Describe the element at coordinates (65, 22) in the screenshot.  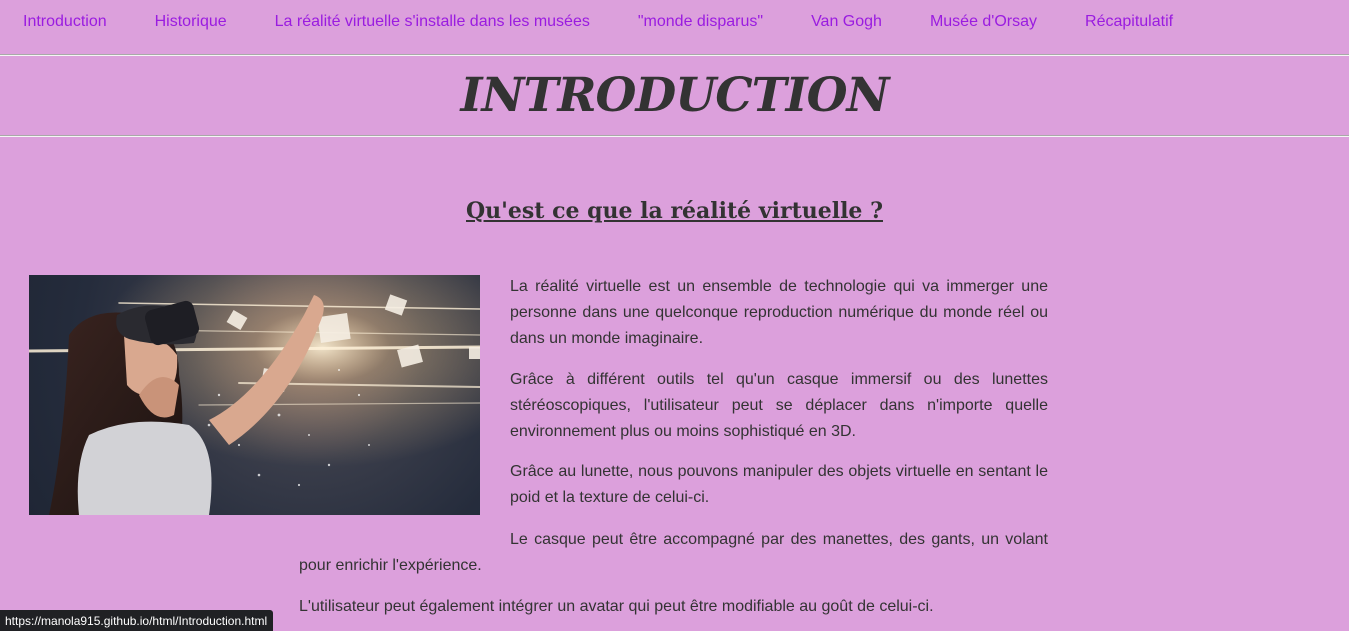
I see `nav-link-introduction: Introduction` at that location.